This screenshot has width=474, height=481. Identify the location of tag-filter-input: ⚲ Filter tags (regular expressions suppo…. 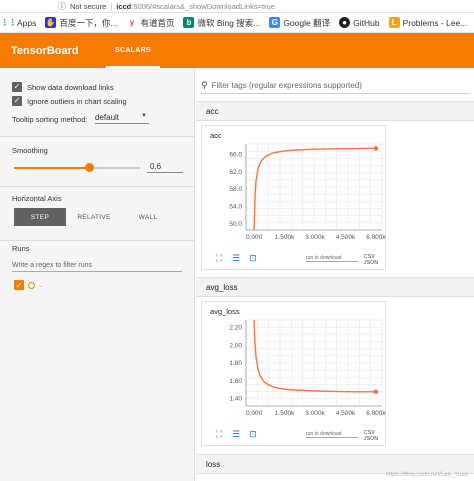
(335, 86).